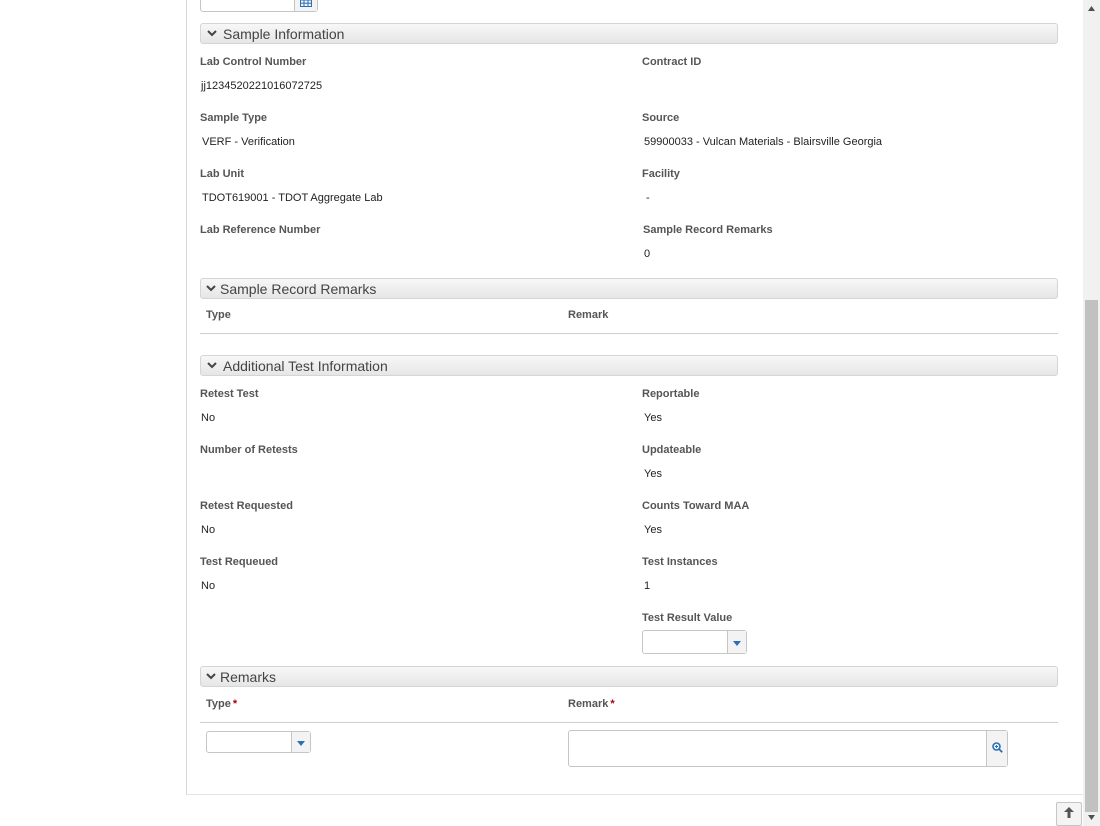 The width and height of the screenshot is (1100, 826). Describe the element at coordinates (249, 450) in the screenshot. I see `number-of-retests-label: Number of Retests` at that location.